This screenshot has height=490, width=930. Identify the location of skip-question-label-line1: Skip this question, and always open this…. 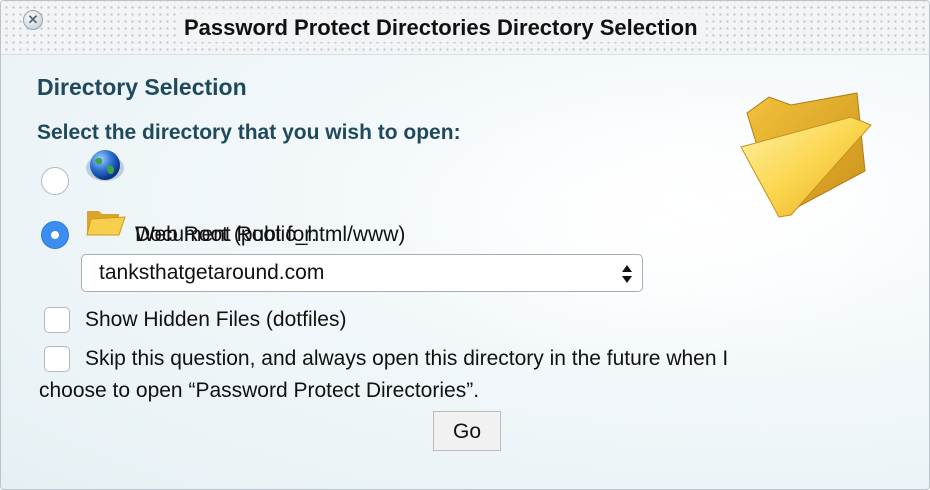
(407, 358).